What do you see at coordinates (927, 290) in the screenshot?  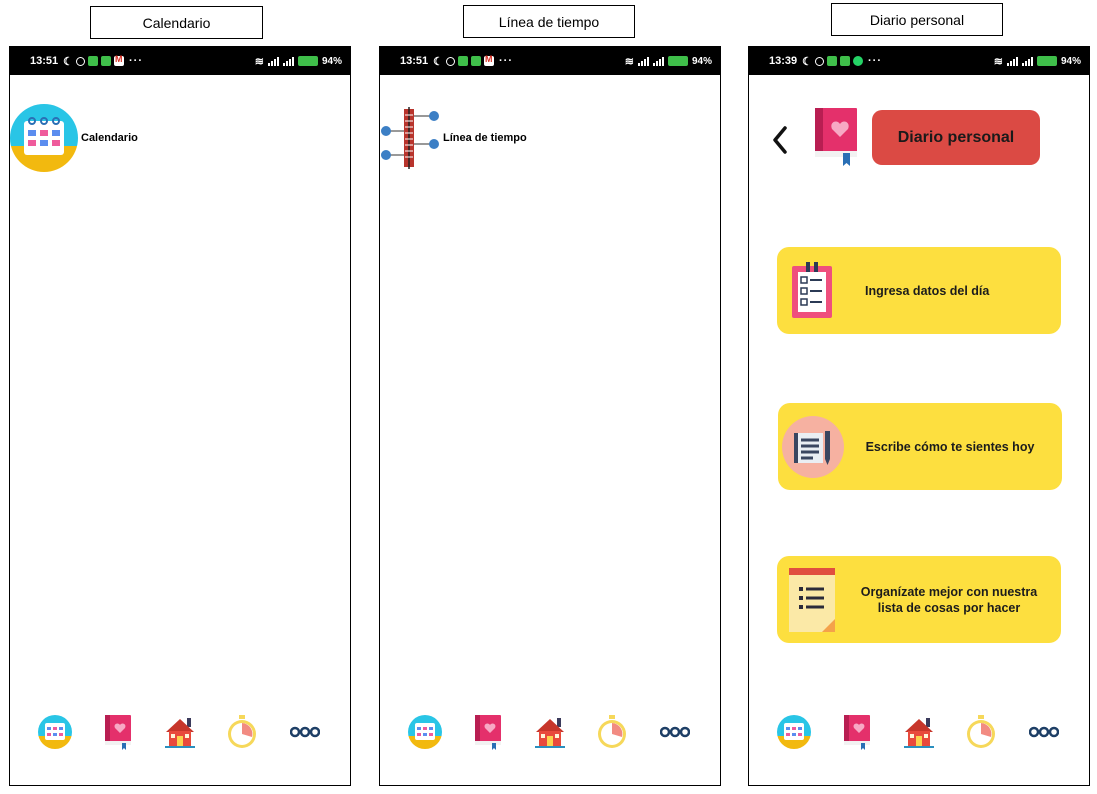 I see `card-label: Ingresa datos del día` at bounding box center [927, 290].